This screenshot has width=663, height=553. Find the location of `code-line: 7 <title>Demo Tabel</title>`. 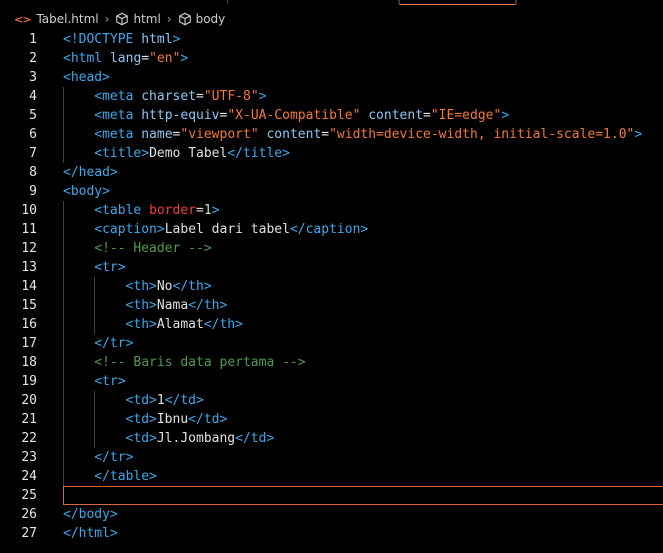

code-line: 7 <title>Demo Tabel</title> is located at coordinates (331, 153).